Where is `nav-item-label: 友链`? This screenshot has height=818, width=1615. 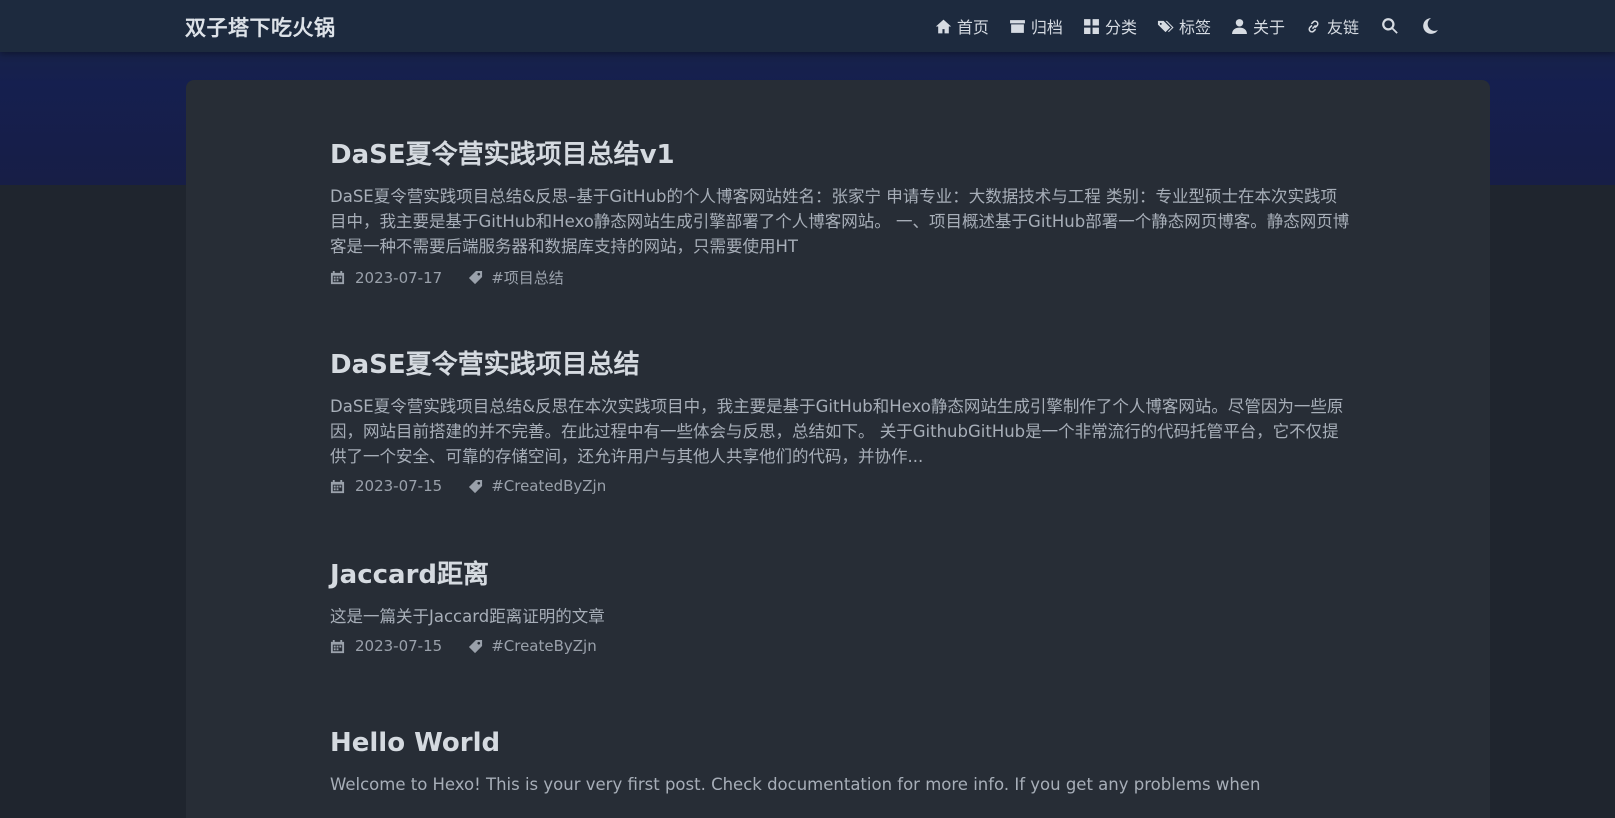 nav-item-label: 友链 is located at coordinates (1342, 27).